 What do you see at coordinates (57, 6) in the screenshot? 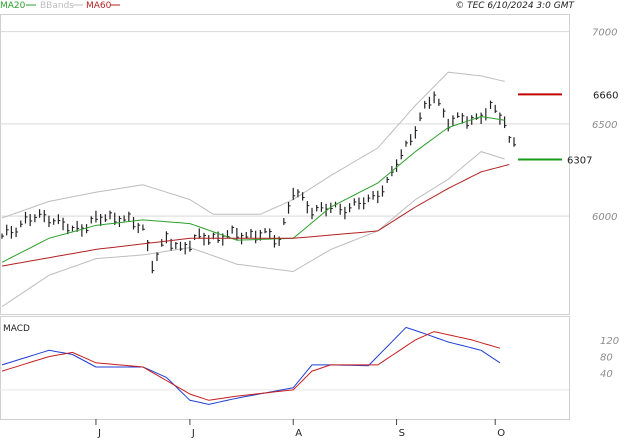
I see `legend-bbands-label: BBands` at bounding box center [57, 6].